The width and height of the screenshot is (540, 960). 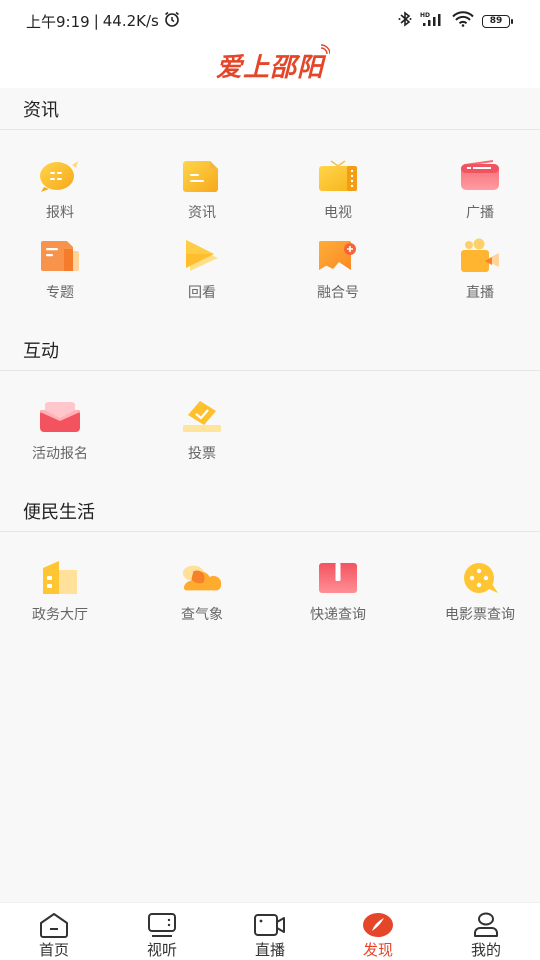 I want to click on compass-icon, so click(x=378, y=924).